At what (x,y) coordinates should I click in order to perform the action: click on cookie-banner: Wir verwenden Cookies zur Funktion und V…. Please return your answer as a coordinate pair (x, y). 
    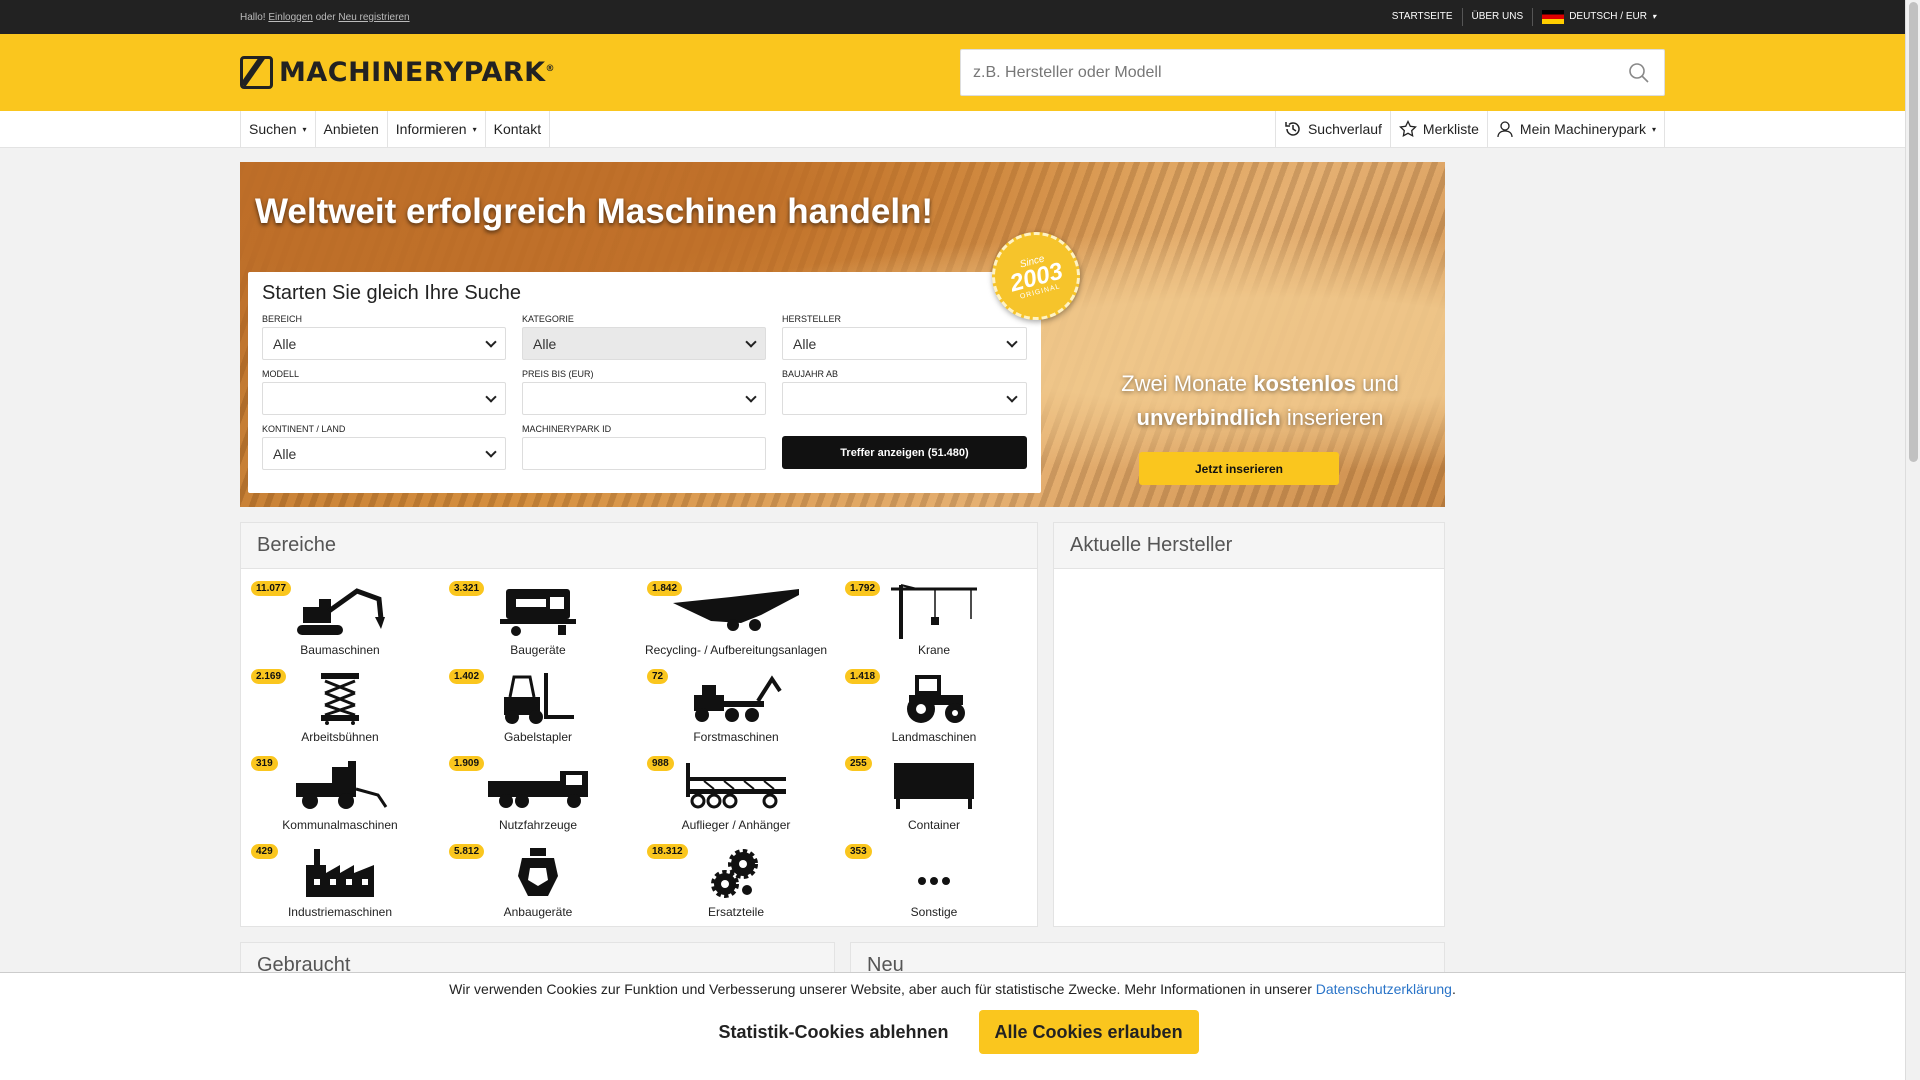
    Looking at the image, I should click on (952, 1026).